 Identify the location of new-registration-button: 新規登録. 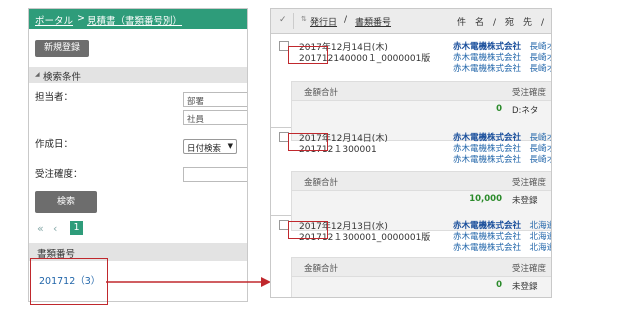
(62, 48).